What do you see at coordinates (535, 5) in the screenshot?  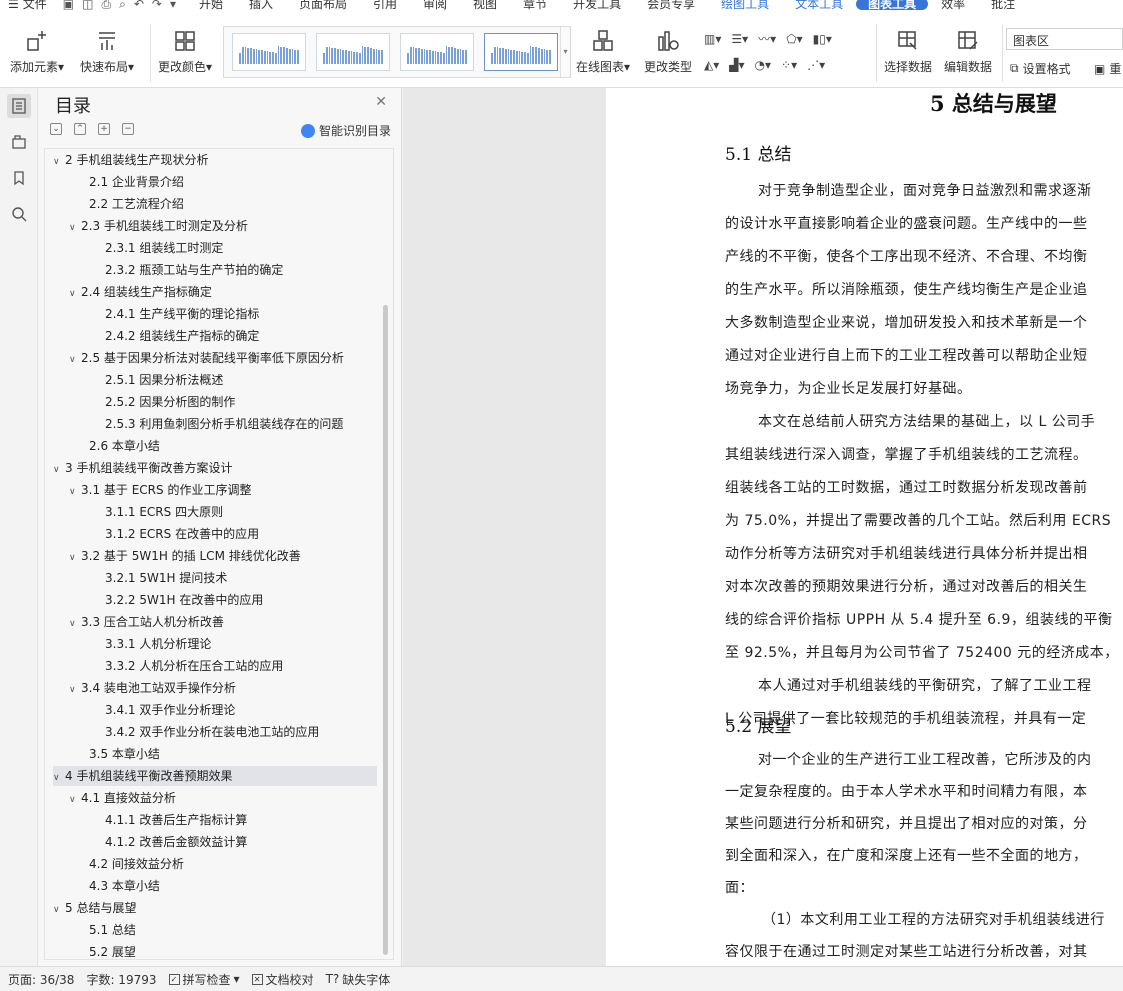 I see `menu-tab: 章节` at bounding box center [535, 5].